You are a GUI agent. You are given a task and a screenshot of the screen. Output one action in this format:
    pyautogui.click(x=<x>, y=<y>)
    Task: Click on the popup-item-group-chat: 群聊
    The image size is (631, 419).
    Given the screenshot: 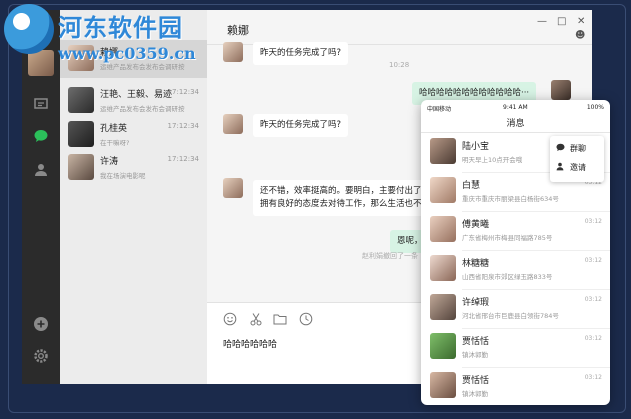 What is the action you would take?
    pyautogui.click(x=571, y=148)
    